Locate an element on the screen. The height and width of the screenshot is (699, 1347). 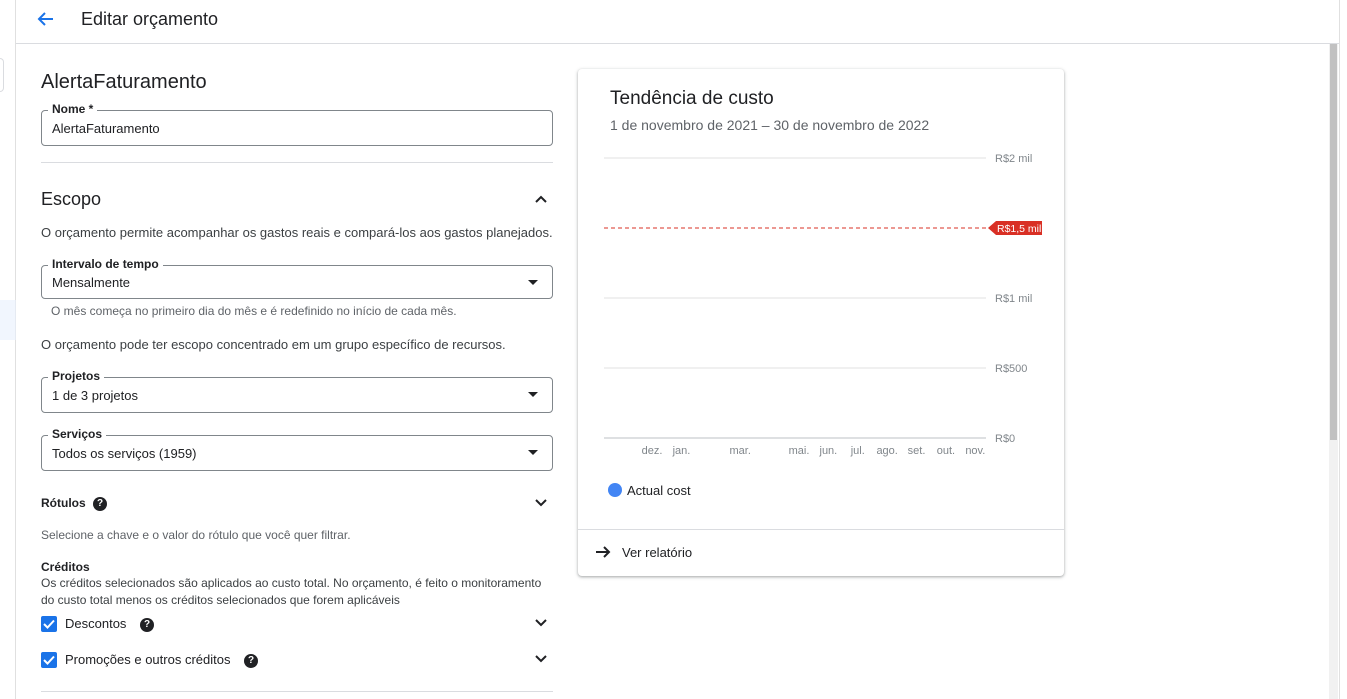
budget-name-heading: AlertaFaturamento is located at coordinates (124, 82).